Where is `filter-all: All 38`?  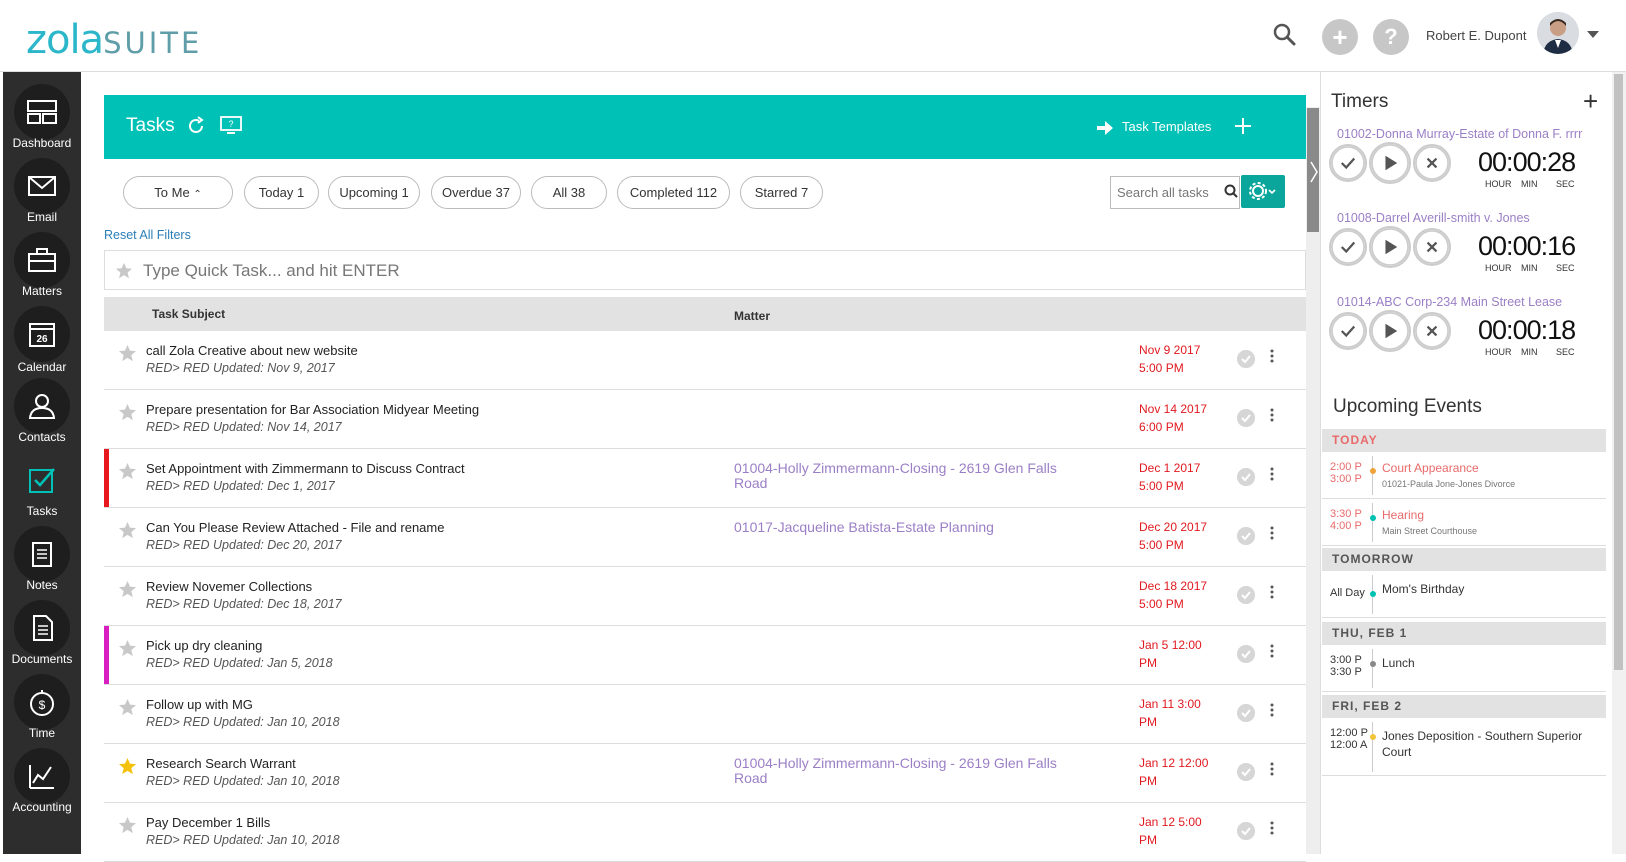 filter-all: All 38 is located at coordinates (569, 192).